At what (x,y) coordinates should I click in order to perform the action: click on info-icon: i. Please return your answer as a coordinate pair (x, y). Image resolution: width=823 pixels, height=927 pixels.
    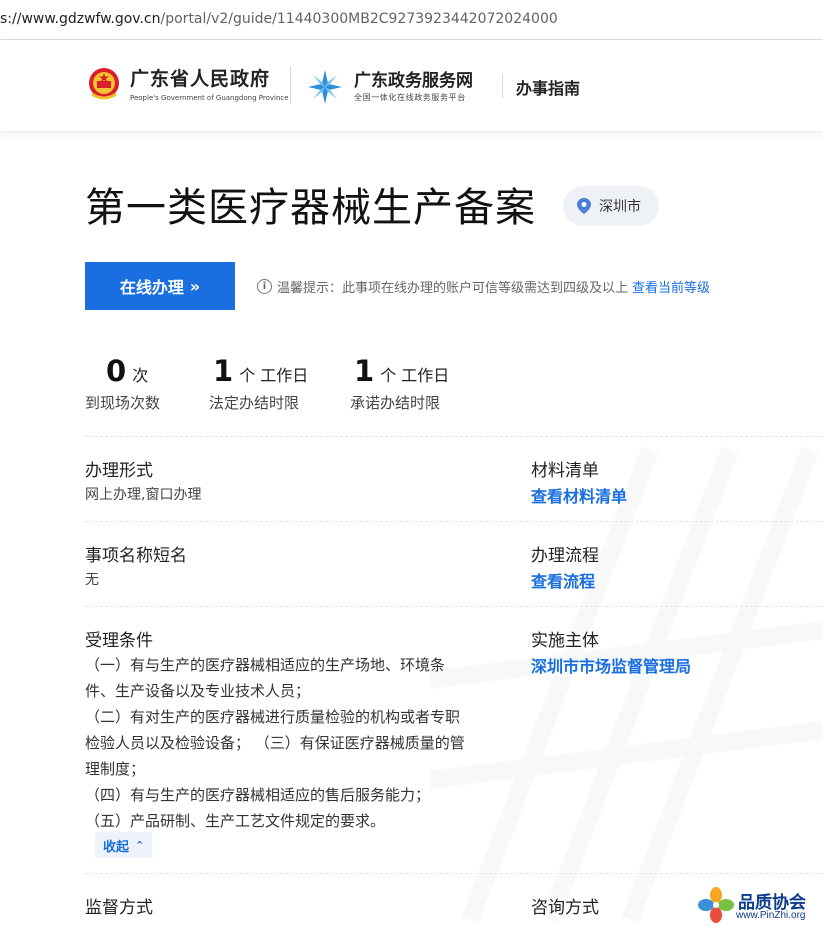
    Looking at the image, I should click on (264, 286).